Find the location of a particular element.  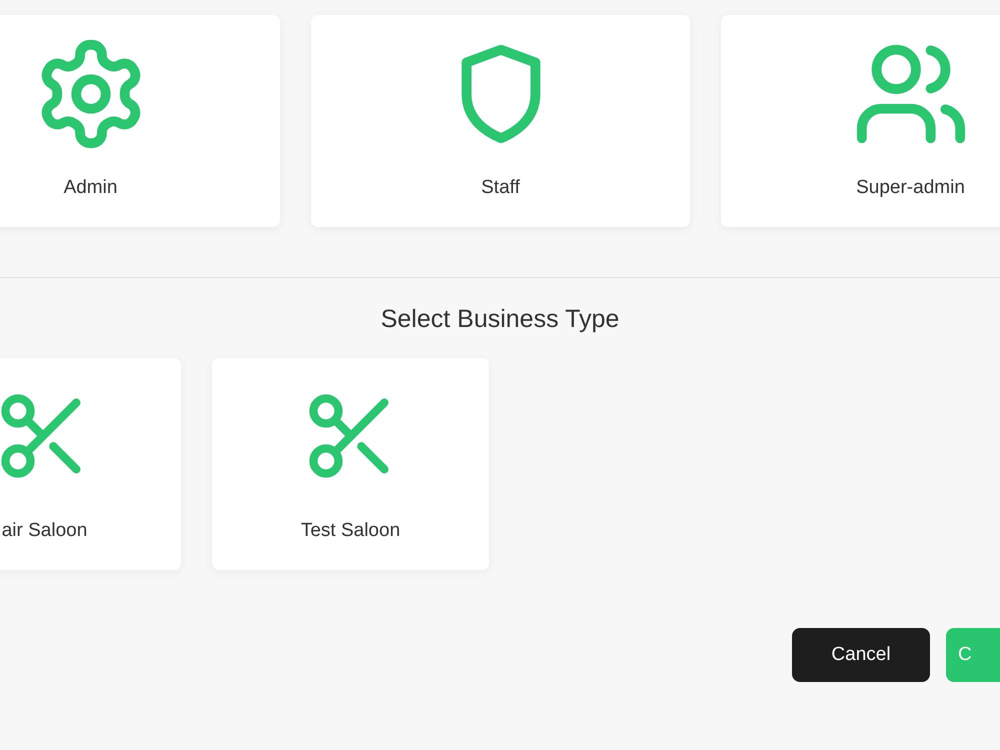

business-type-card: Test Saloon is located at coordinates (350, 464).